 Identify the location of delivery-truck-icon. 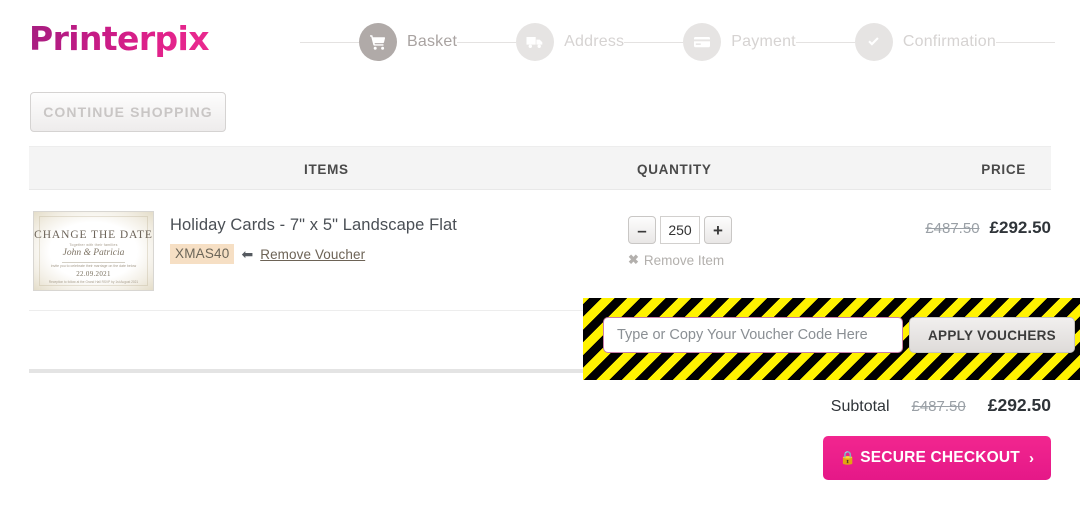
(535, 42).